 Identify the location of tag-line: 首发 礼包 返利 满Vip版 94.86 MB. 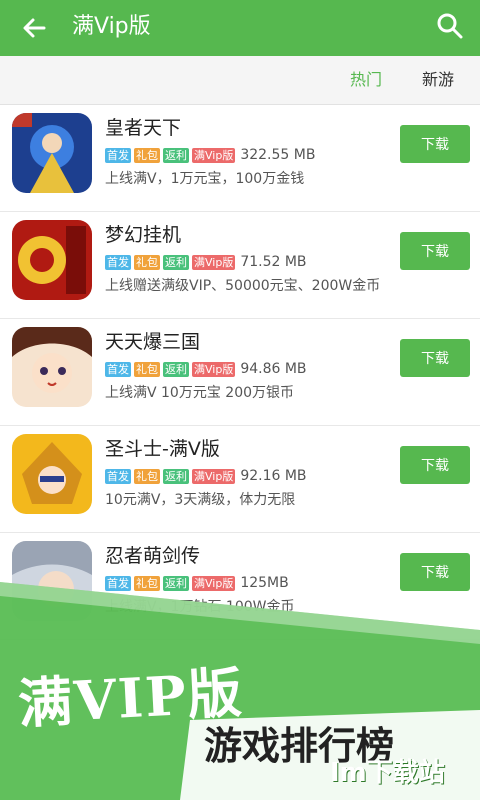
(206, 369).